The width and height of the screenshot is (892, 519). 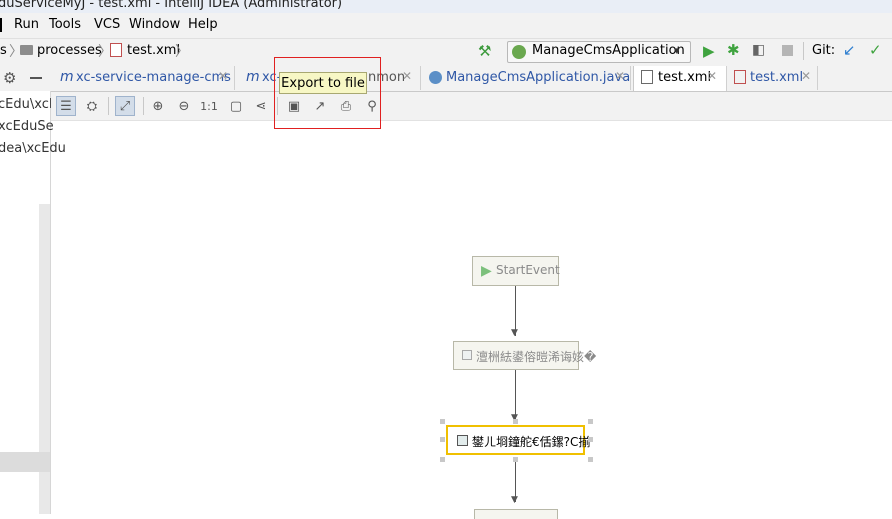 What do you see at coordinates (158, 106) in the screenshot?
I see `zoom-in-icon: ⊕` at bounding box center [158, 106].